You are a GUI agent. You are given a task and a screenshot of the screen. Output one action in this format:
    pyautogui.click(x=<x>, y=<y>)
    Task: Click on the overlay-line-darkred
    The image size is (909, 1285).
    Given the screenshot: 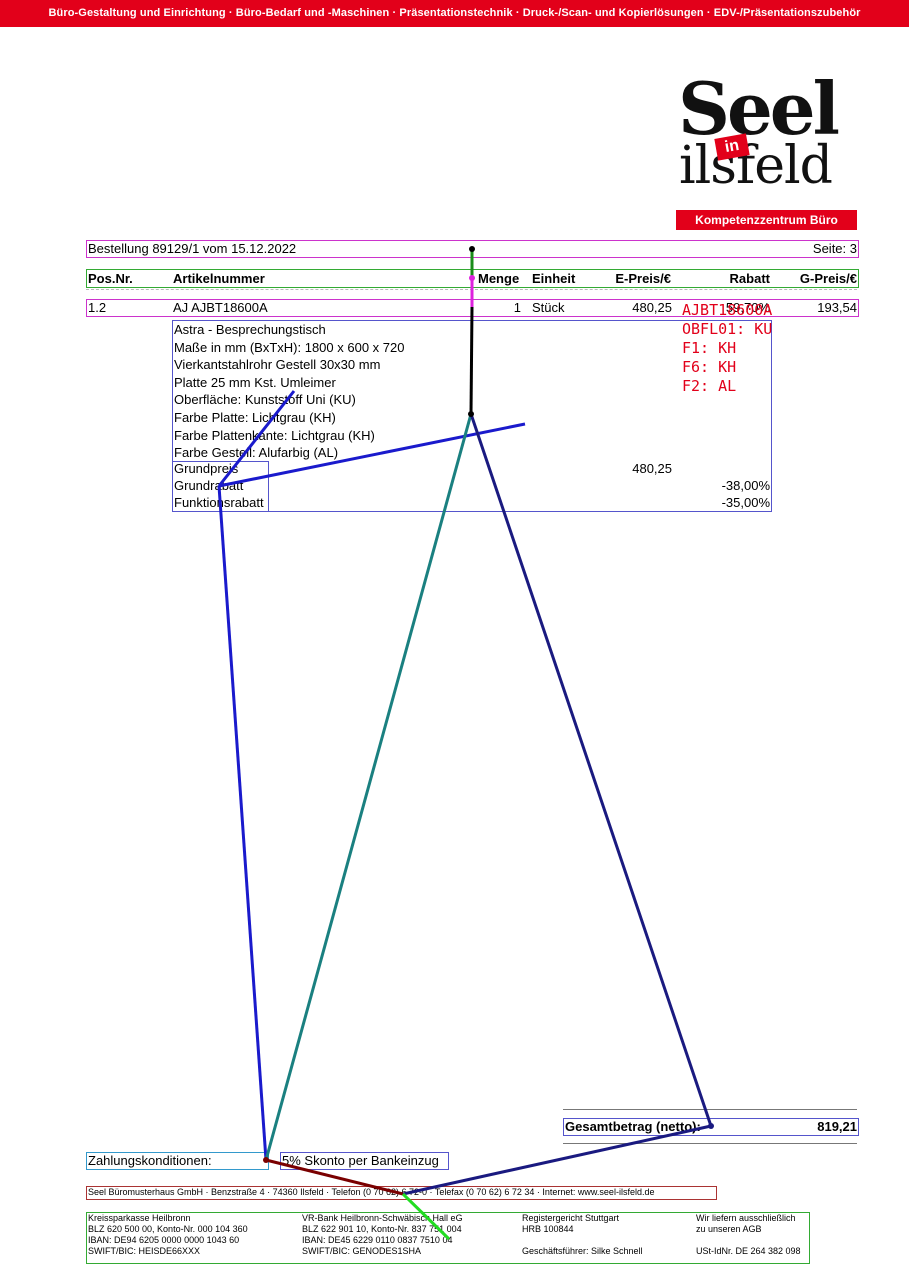 What is the action you would take?
    pyautogui.click(x=334, y=1177)
    